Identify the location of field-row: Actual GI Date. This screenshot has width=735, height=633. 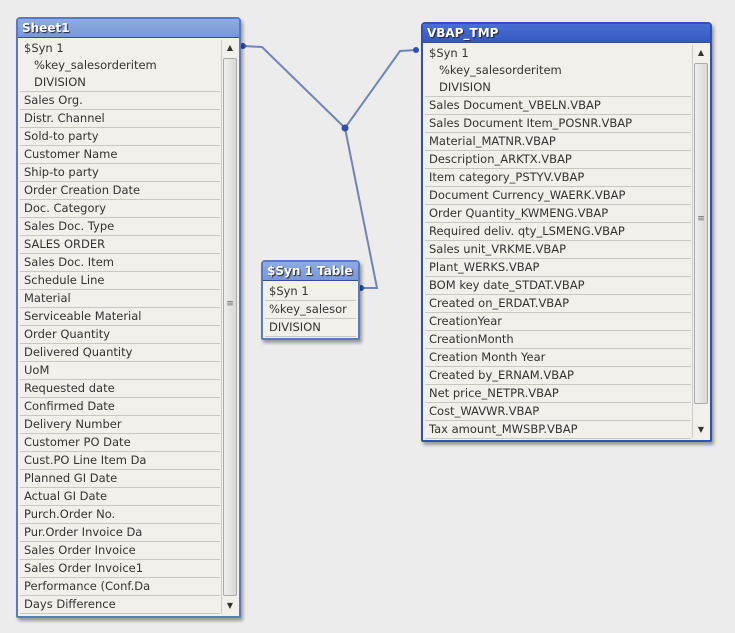
(120, 497).